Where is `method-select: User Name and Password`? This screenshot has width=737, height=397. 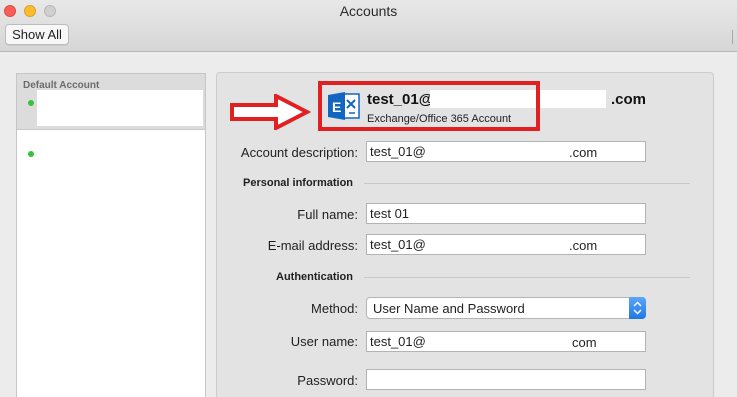
method-select: User Name and Password is located at coordinates (506, 308).